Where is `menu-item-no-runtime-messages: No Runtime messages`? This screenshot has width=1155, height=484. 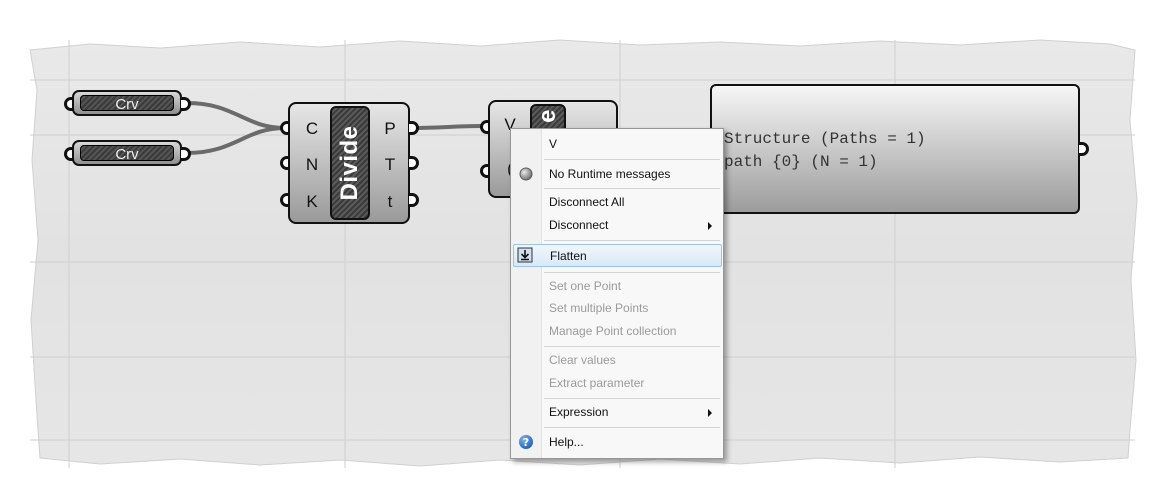 menu-item-no-runtime-messages: No Runtime messages is located at coordinates (617, 174).